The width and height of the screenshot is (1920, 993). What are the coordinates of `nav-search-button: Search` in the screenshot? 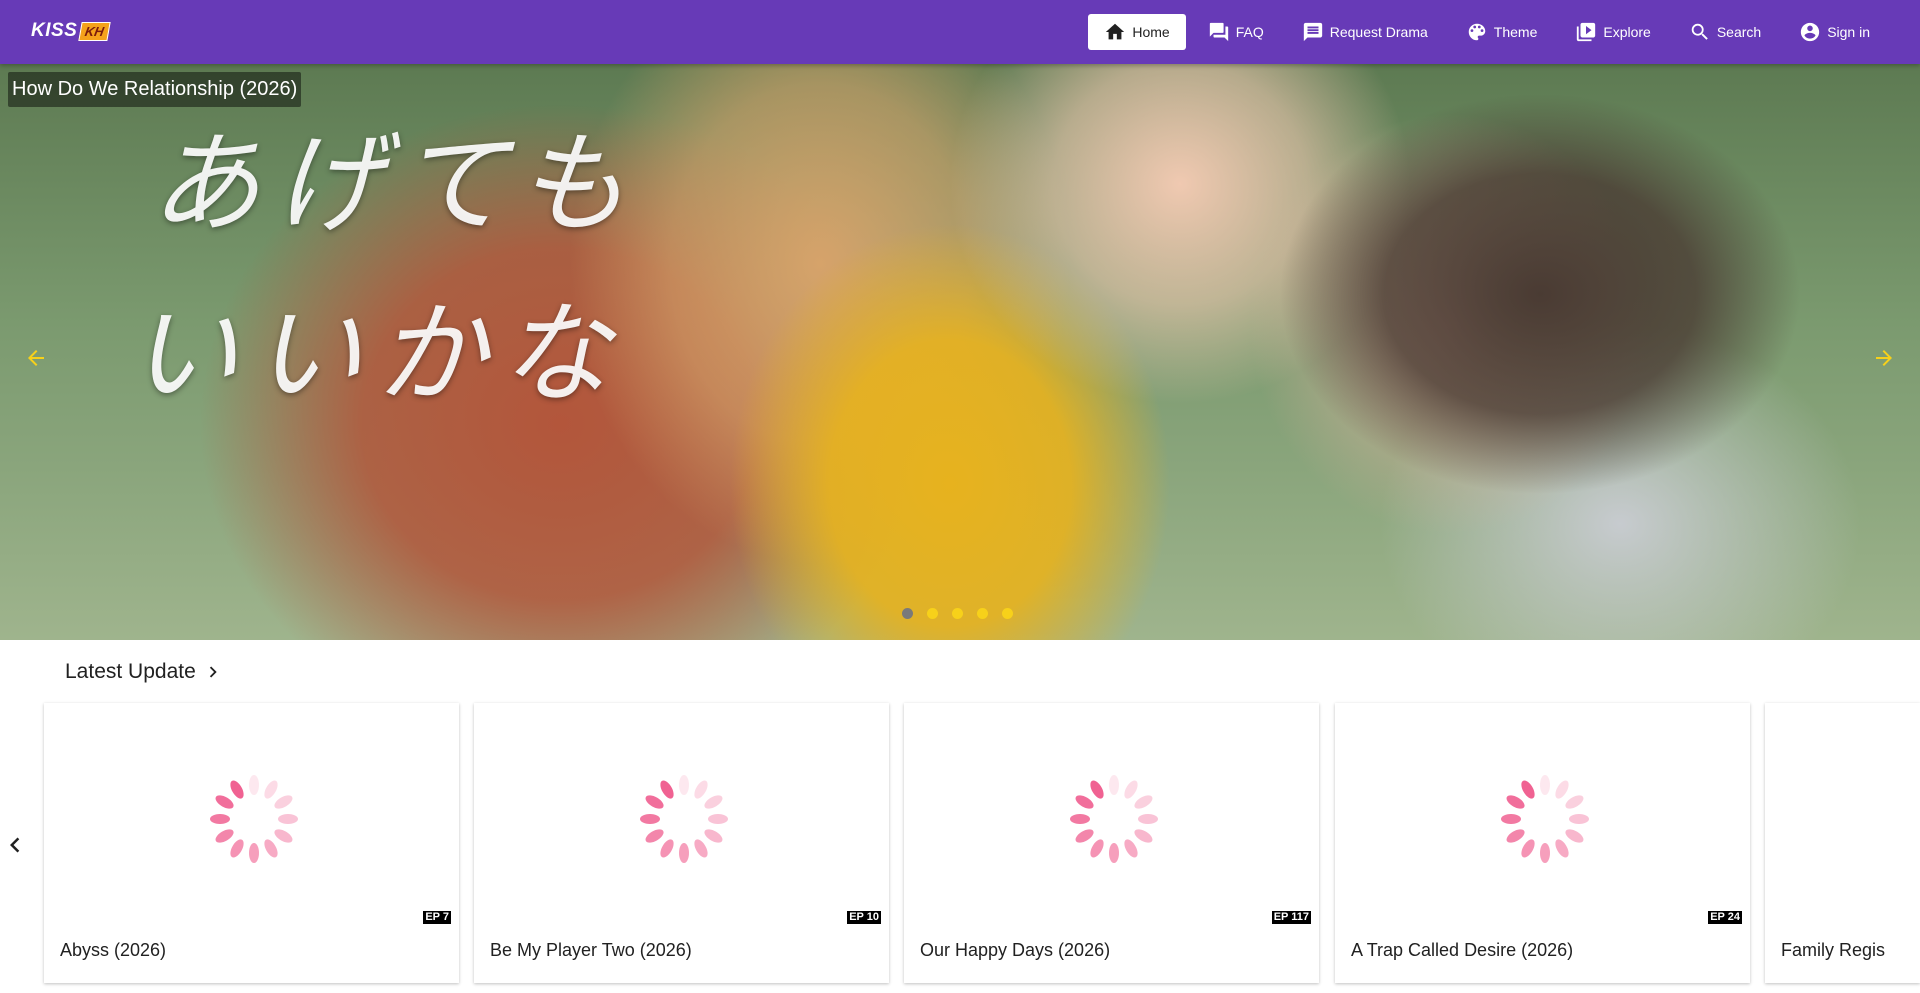 It's located at (1725, 32).